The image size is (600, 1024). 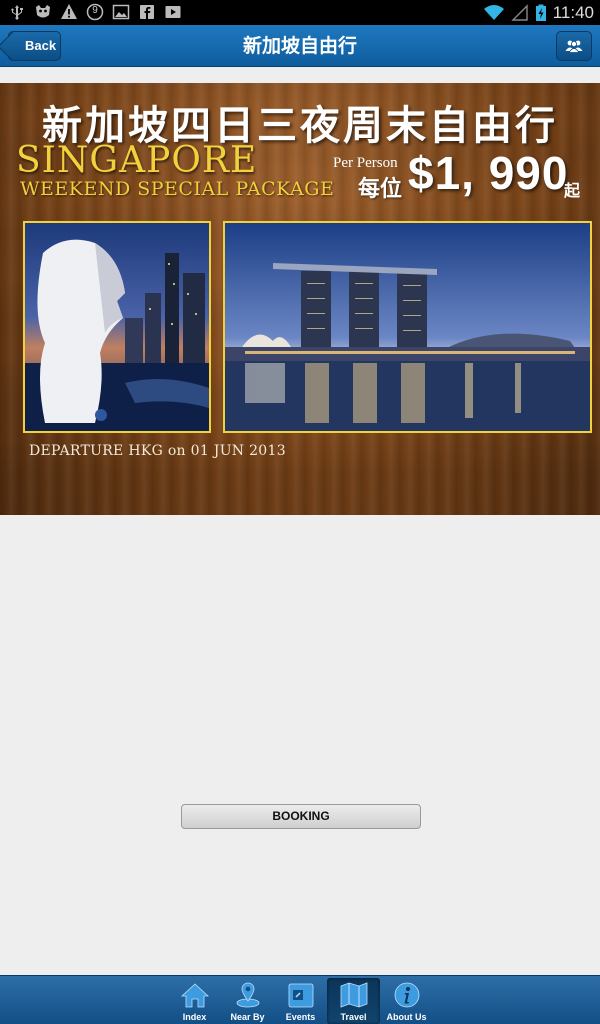 I want to click on image-icon, so click(x=121, y=12).